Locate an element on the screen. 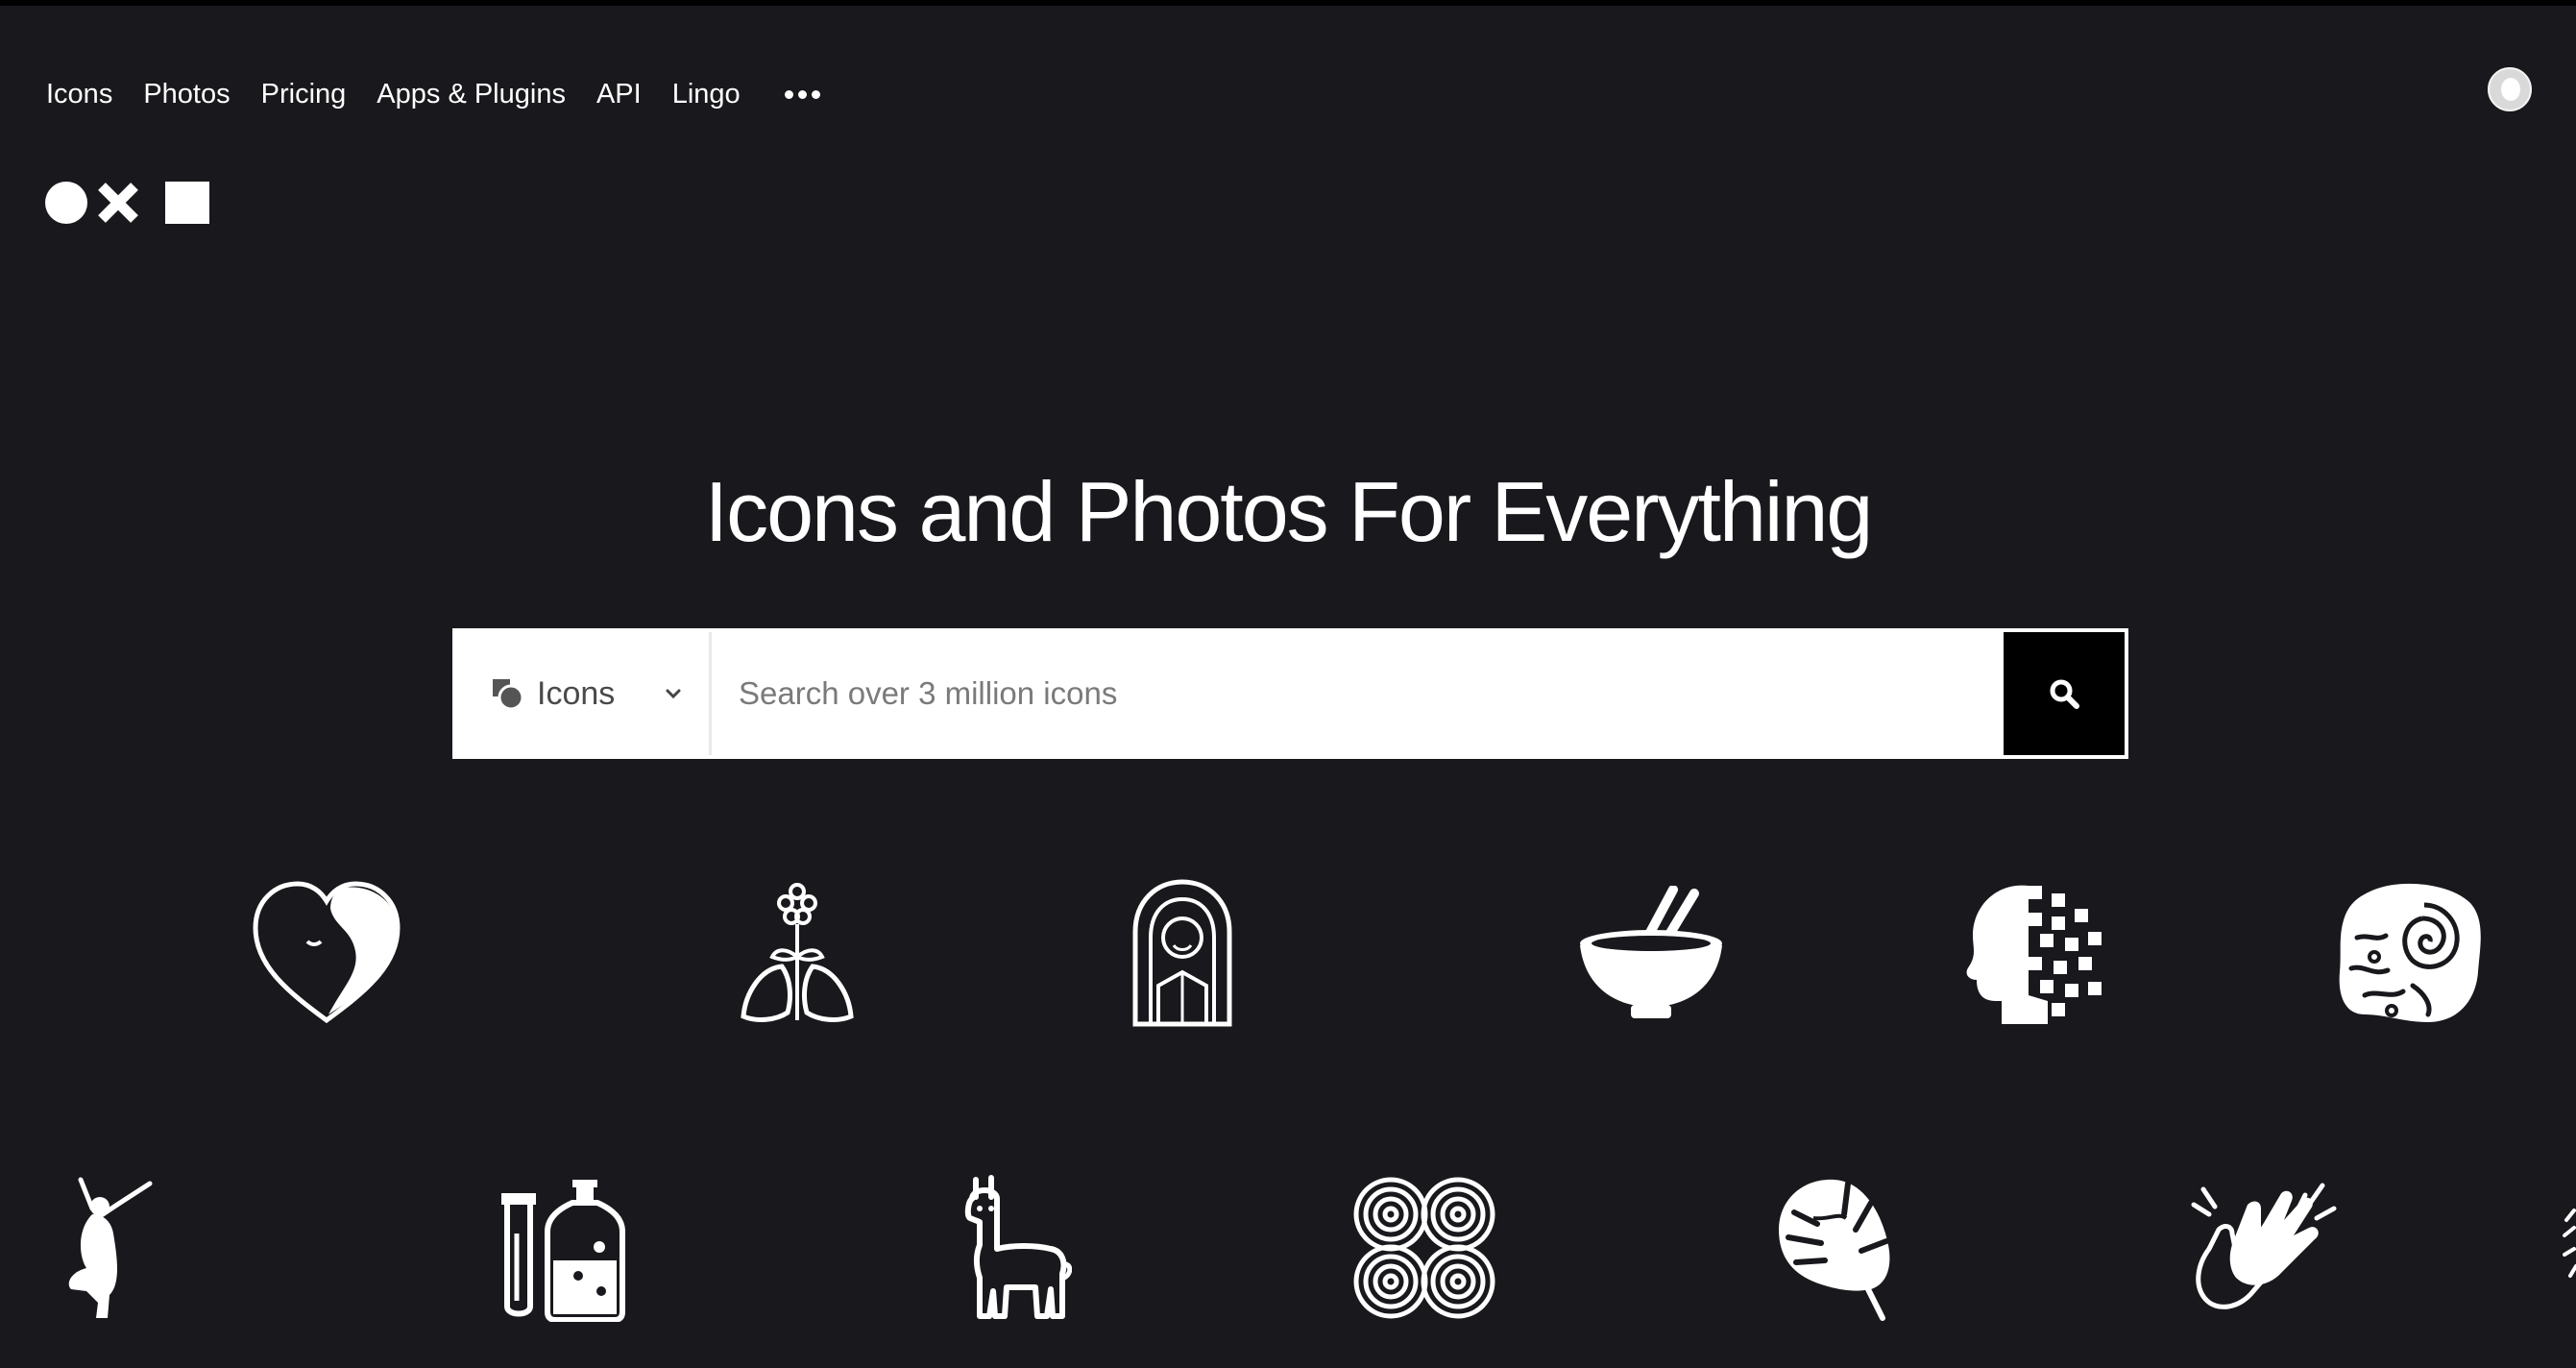 This screenshot has width=2576, height=1368. clapping-hands-icon is located at coordinates (2264, 1249).